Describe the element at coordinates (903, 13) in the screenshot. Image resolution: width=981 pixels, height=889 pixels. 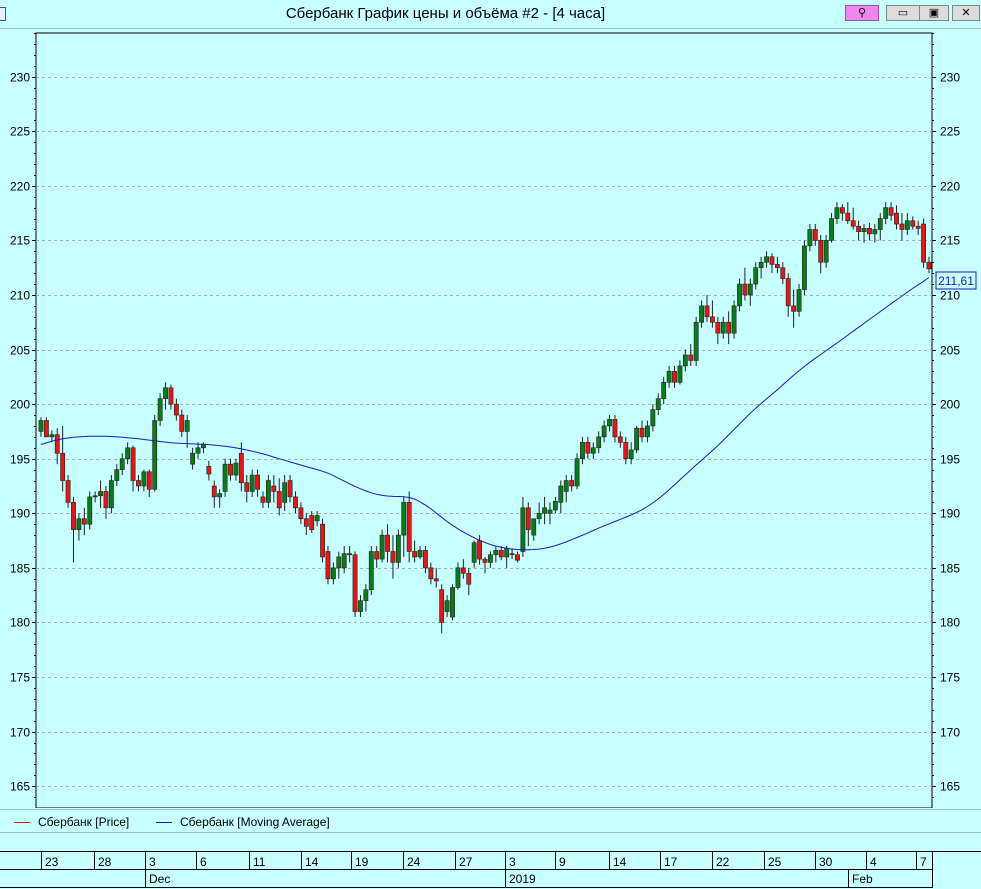
I see `minimize-button: ▭` at that location.